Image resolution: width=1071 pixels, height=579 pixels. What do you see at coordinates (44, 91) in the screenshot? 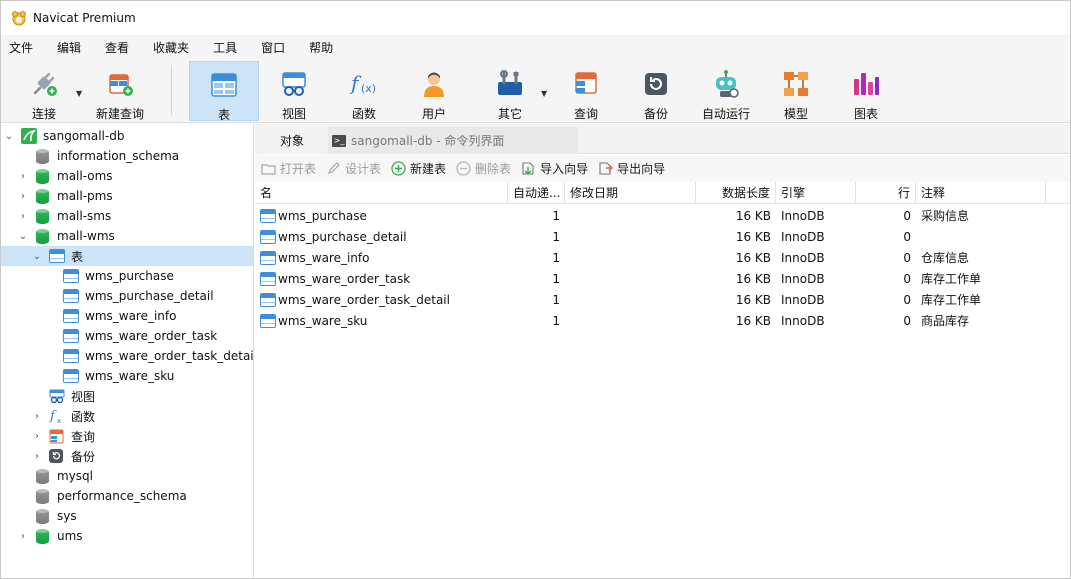
I see `connect-button: 连接` at bounding box center [44, 91].